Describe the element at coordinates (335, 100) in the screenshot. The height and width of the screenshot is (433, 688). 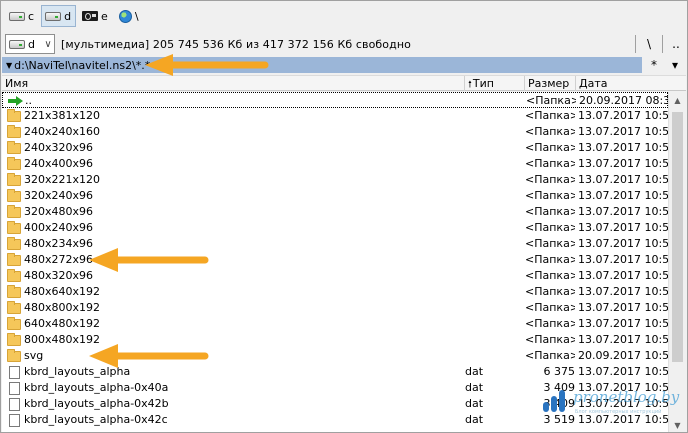
I see `parent-dir-row: .. <Папка> 20.09.2017 08:33` at that location.